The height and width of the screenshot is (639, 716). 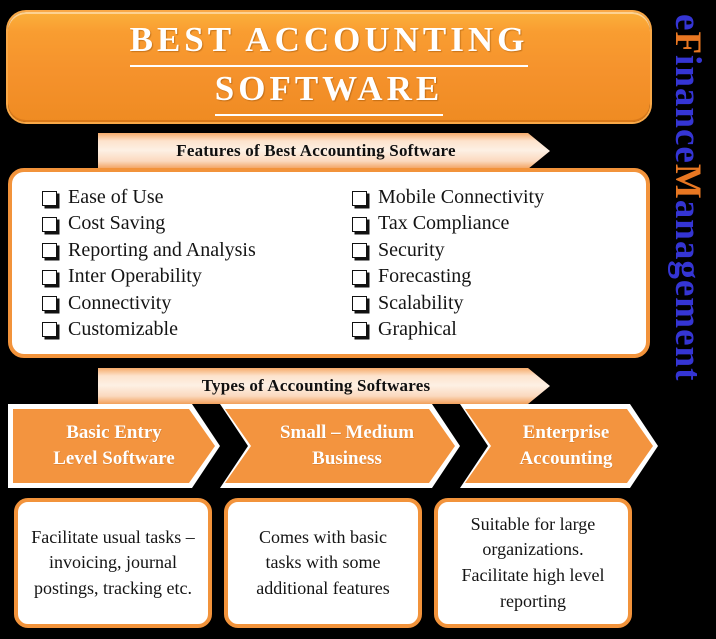 What do you see at coordinates (329, 42) in the screenshot?
I see `title-line-1: BEST ACCOUNTING` at bounding box center [329, 42].